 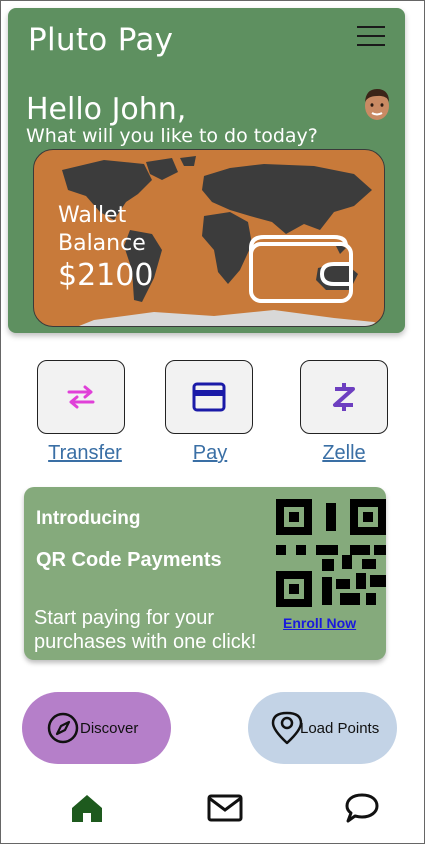 I want to click on app-title: Pluto Pay, so click(x=101, y=40).